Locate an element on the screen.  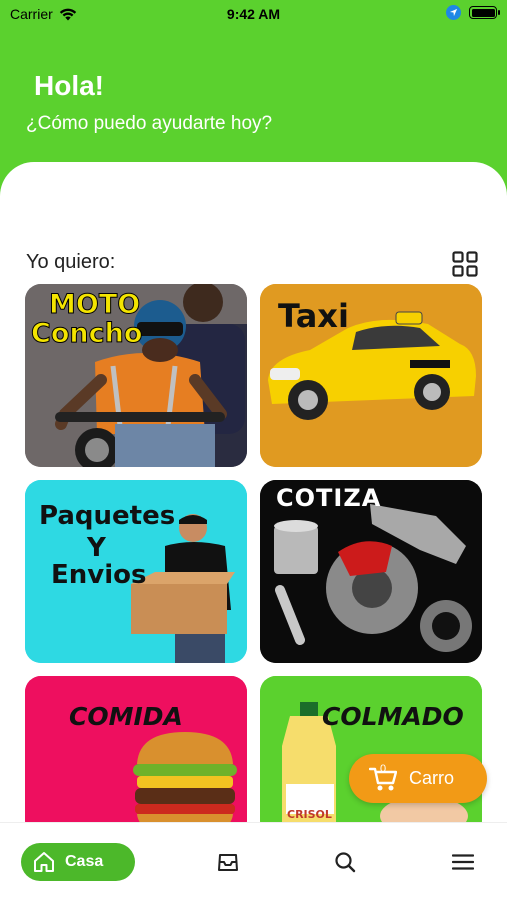
tile-paquetes-envios: Paquetes Y Envios is located at coordinates (136, 571).